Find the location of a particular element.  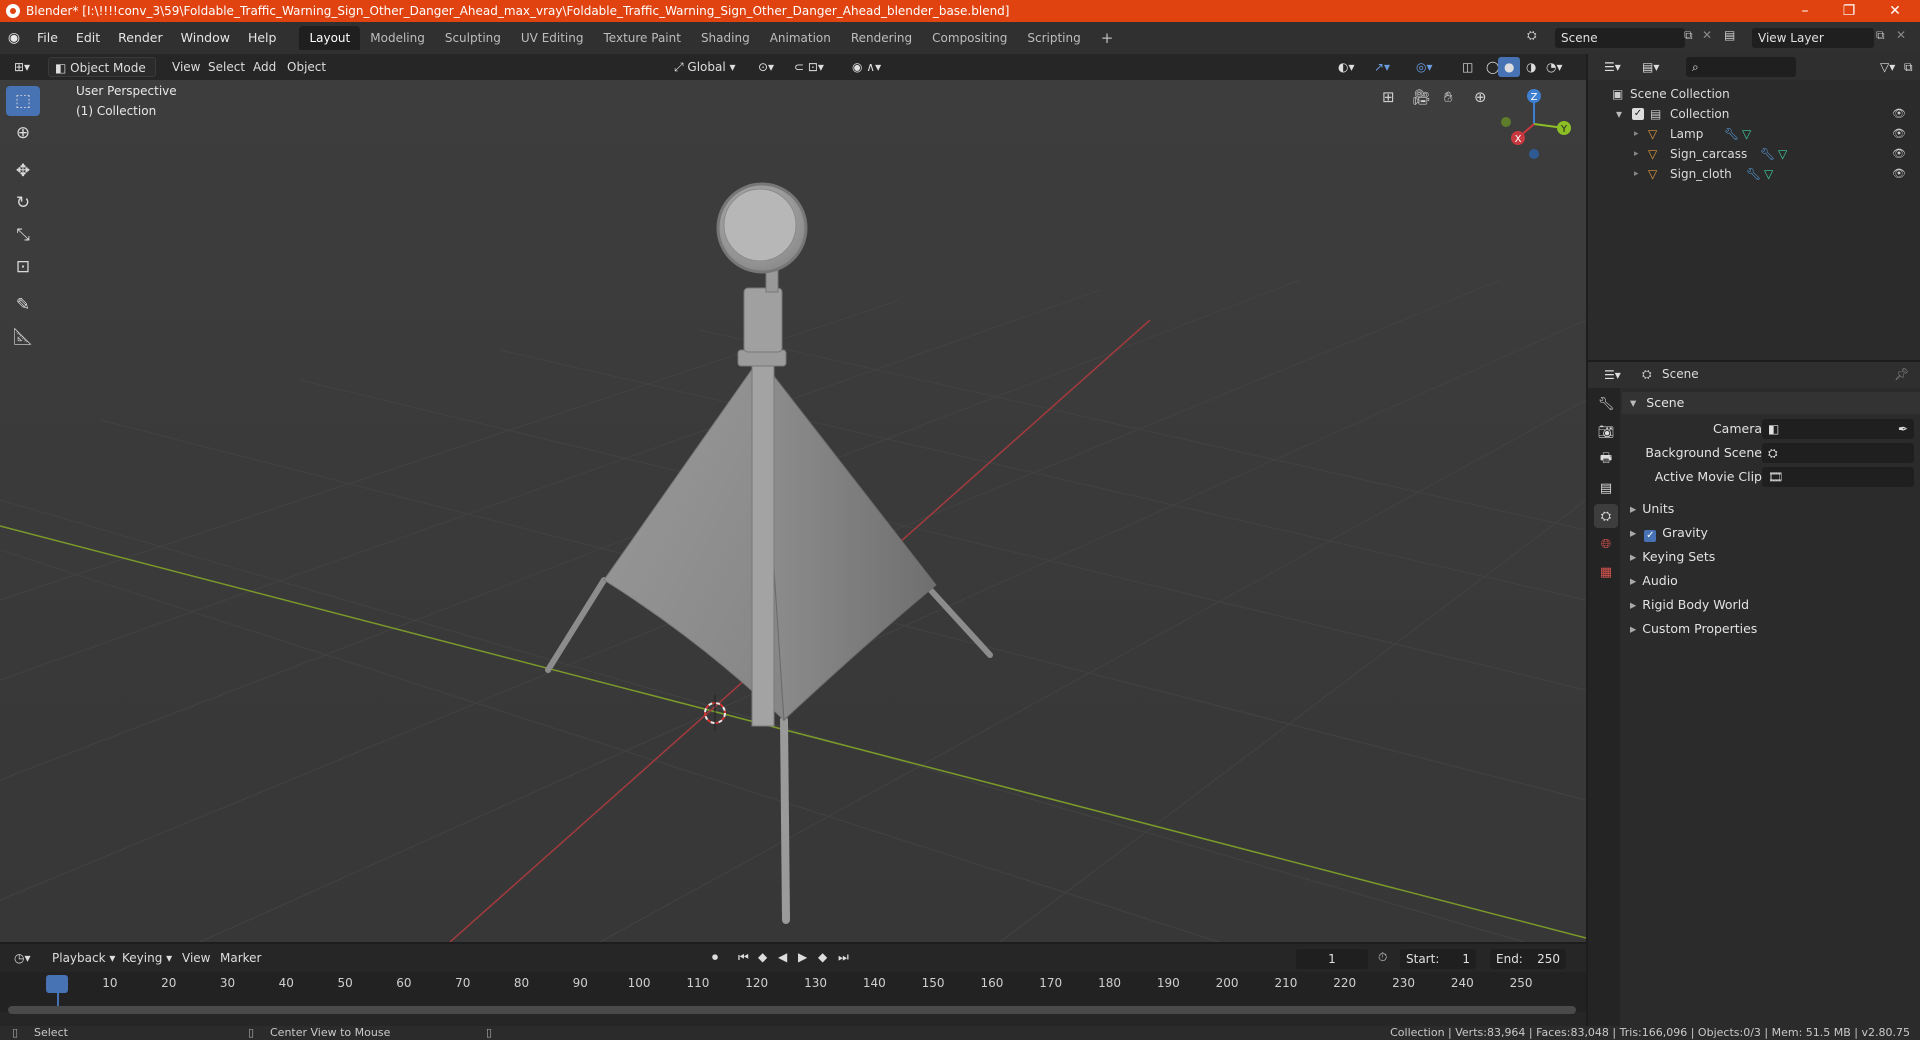

scene-browse-icon: ⛭ is located at coordinates (1532, 35).